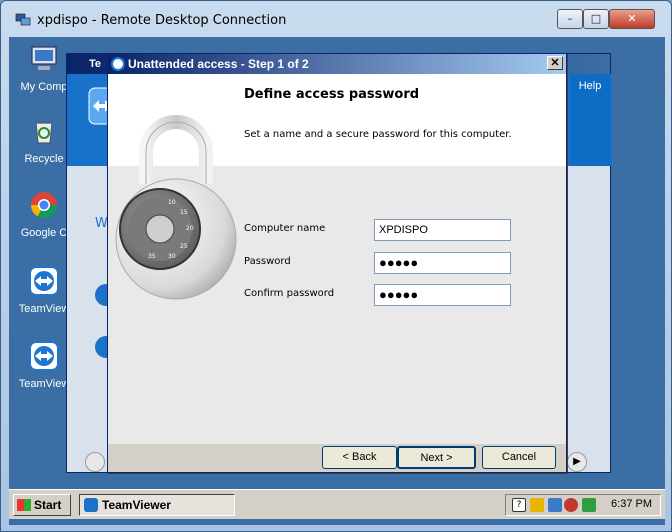 The image size is (672, 532). I want to click on start-label: Start, so click(48, 505).